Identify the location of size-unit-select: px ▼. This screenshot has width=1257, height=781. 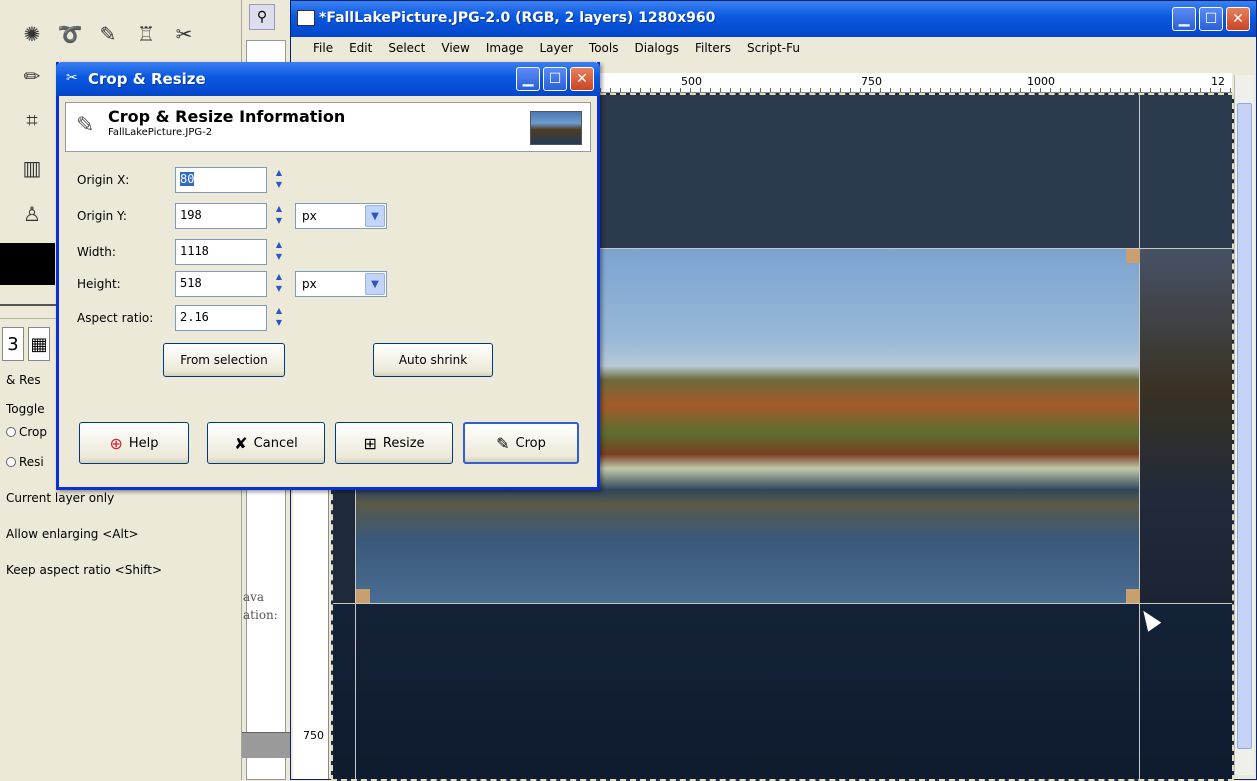
(341, 284).